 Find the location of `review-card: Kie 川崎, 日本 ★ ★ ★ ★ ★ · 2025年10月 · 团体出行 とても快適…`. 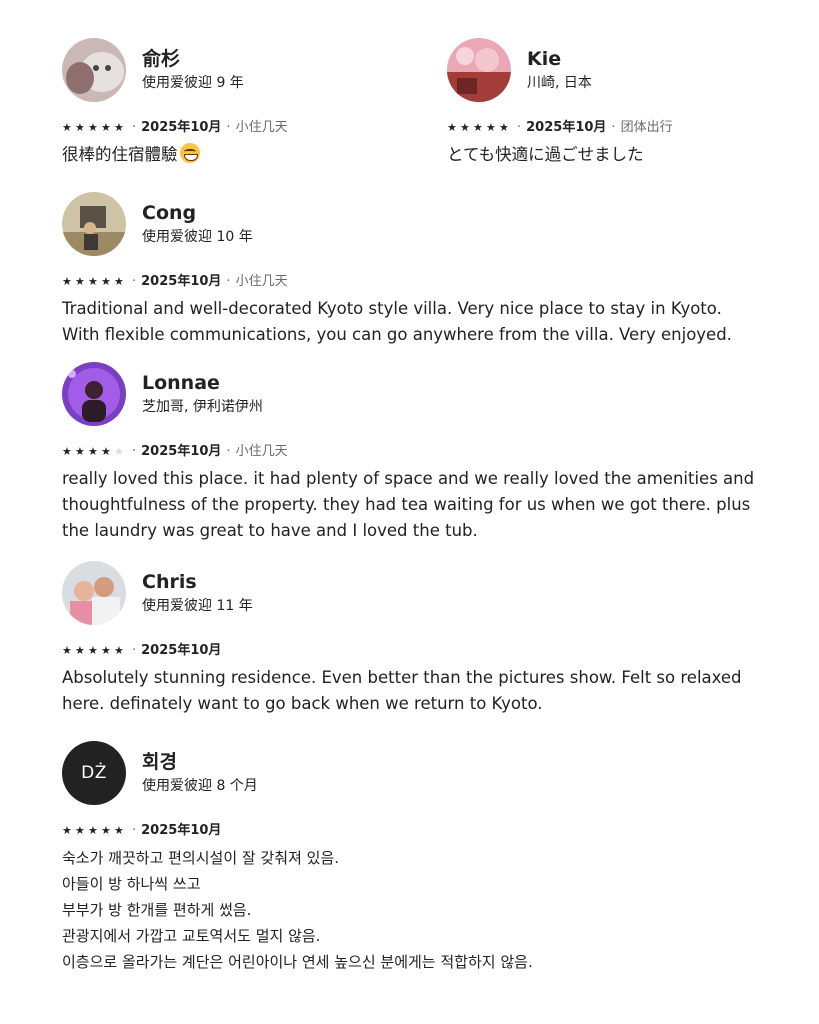

review-card: Kie 川崎, 日本 ★ ★ ★ ★ ★ · 2025年10月 · 团体出行 とても快適… is located at coordinates (627, 103).